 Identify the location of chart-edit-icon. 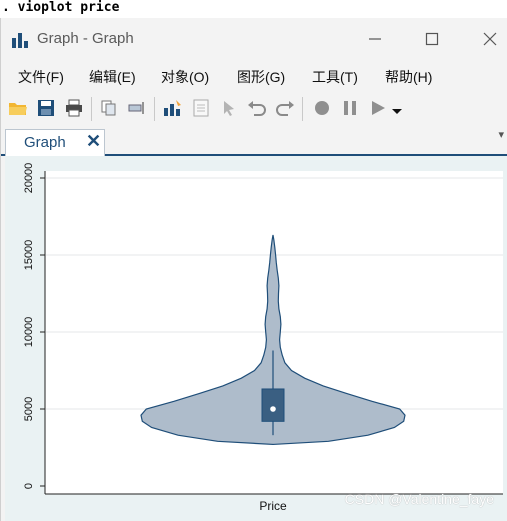
(172, 108).